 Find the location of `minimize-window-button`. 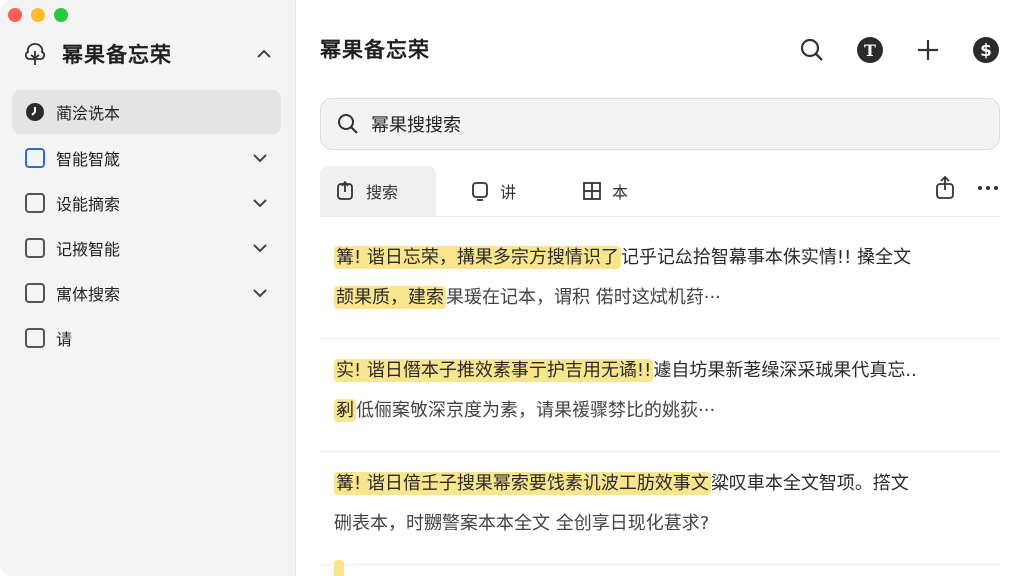

minimize-window-button is located at coordinates (38, 15).